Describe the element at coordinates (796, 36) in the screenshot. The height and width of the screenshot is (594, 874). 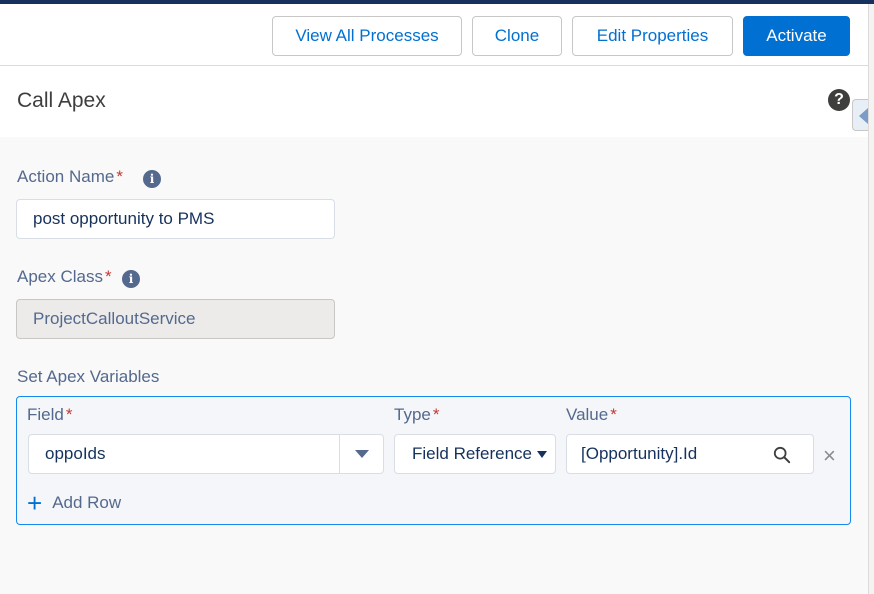
I see `activate-button: Activate` at that location.